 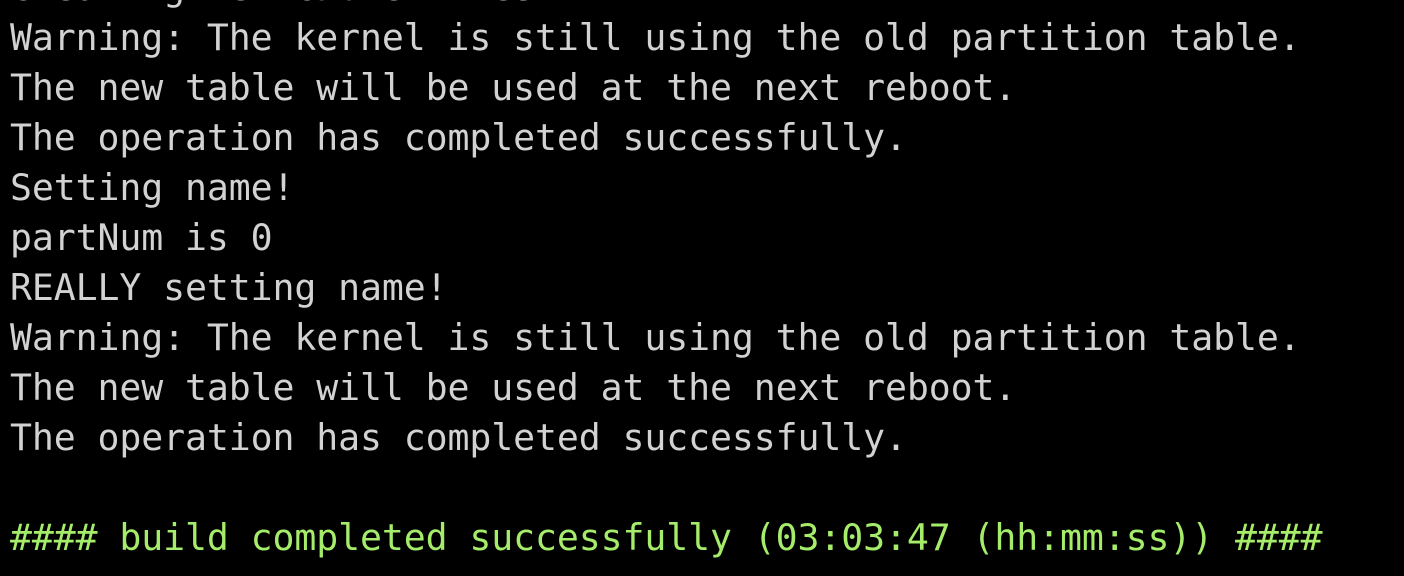 I want to click on terminal-line: Setting name!, so click(x=152, y=187).